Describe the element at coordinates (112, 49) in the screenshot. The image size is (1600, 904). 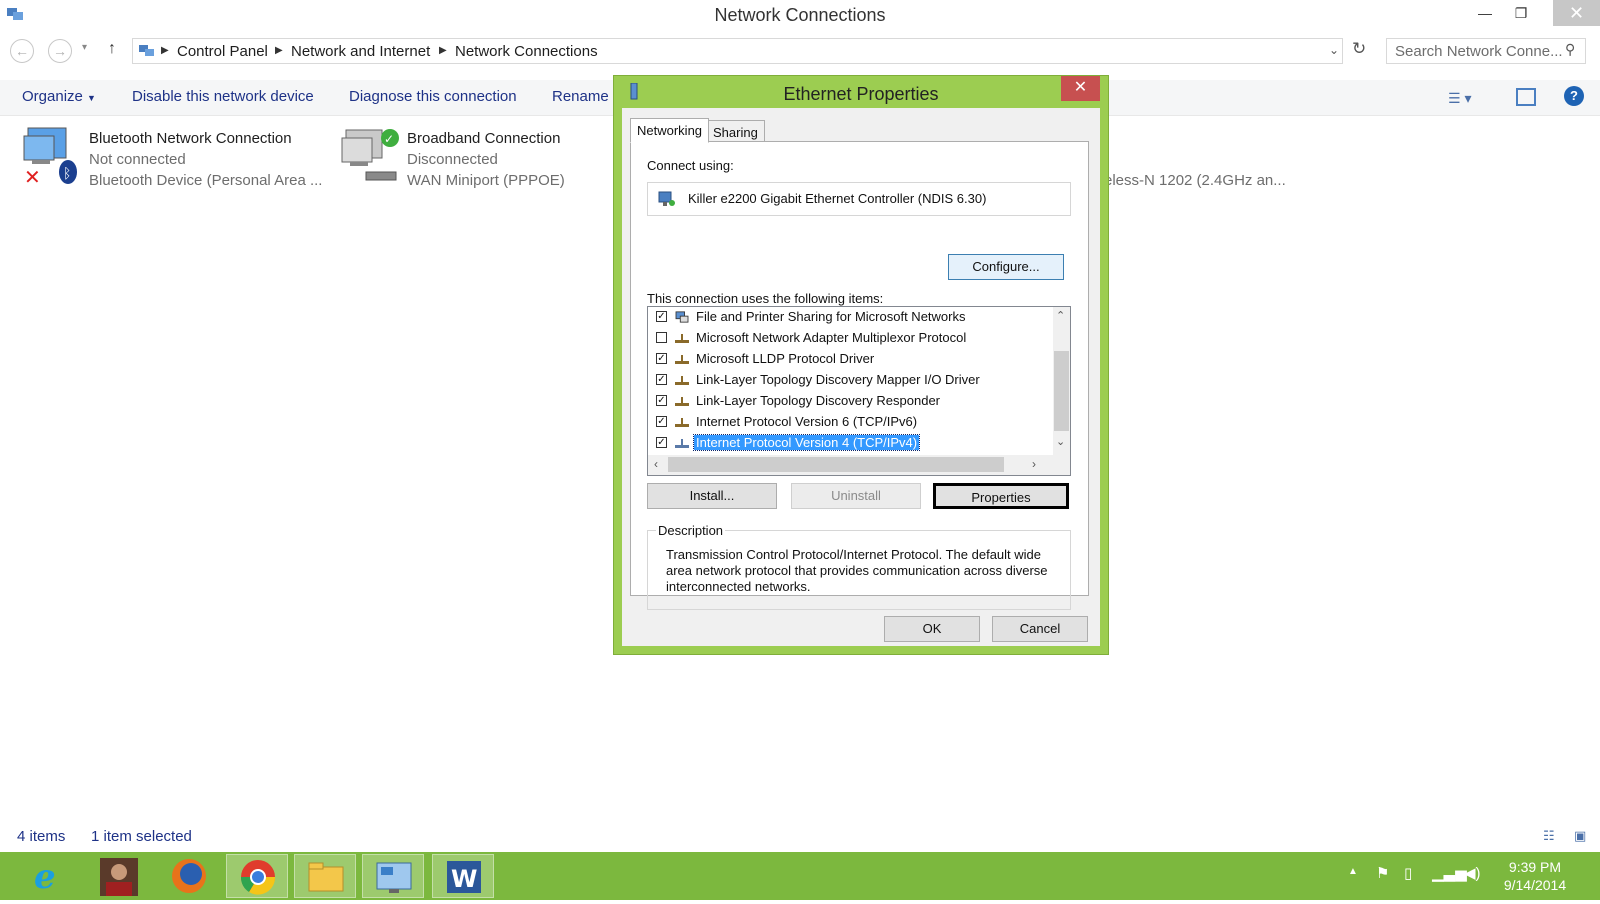
I see `up-button: ↑` at that location.